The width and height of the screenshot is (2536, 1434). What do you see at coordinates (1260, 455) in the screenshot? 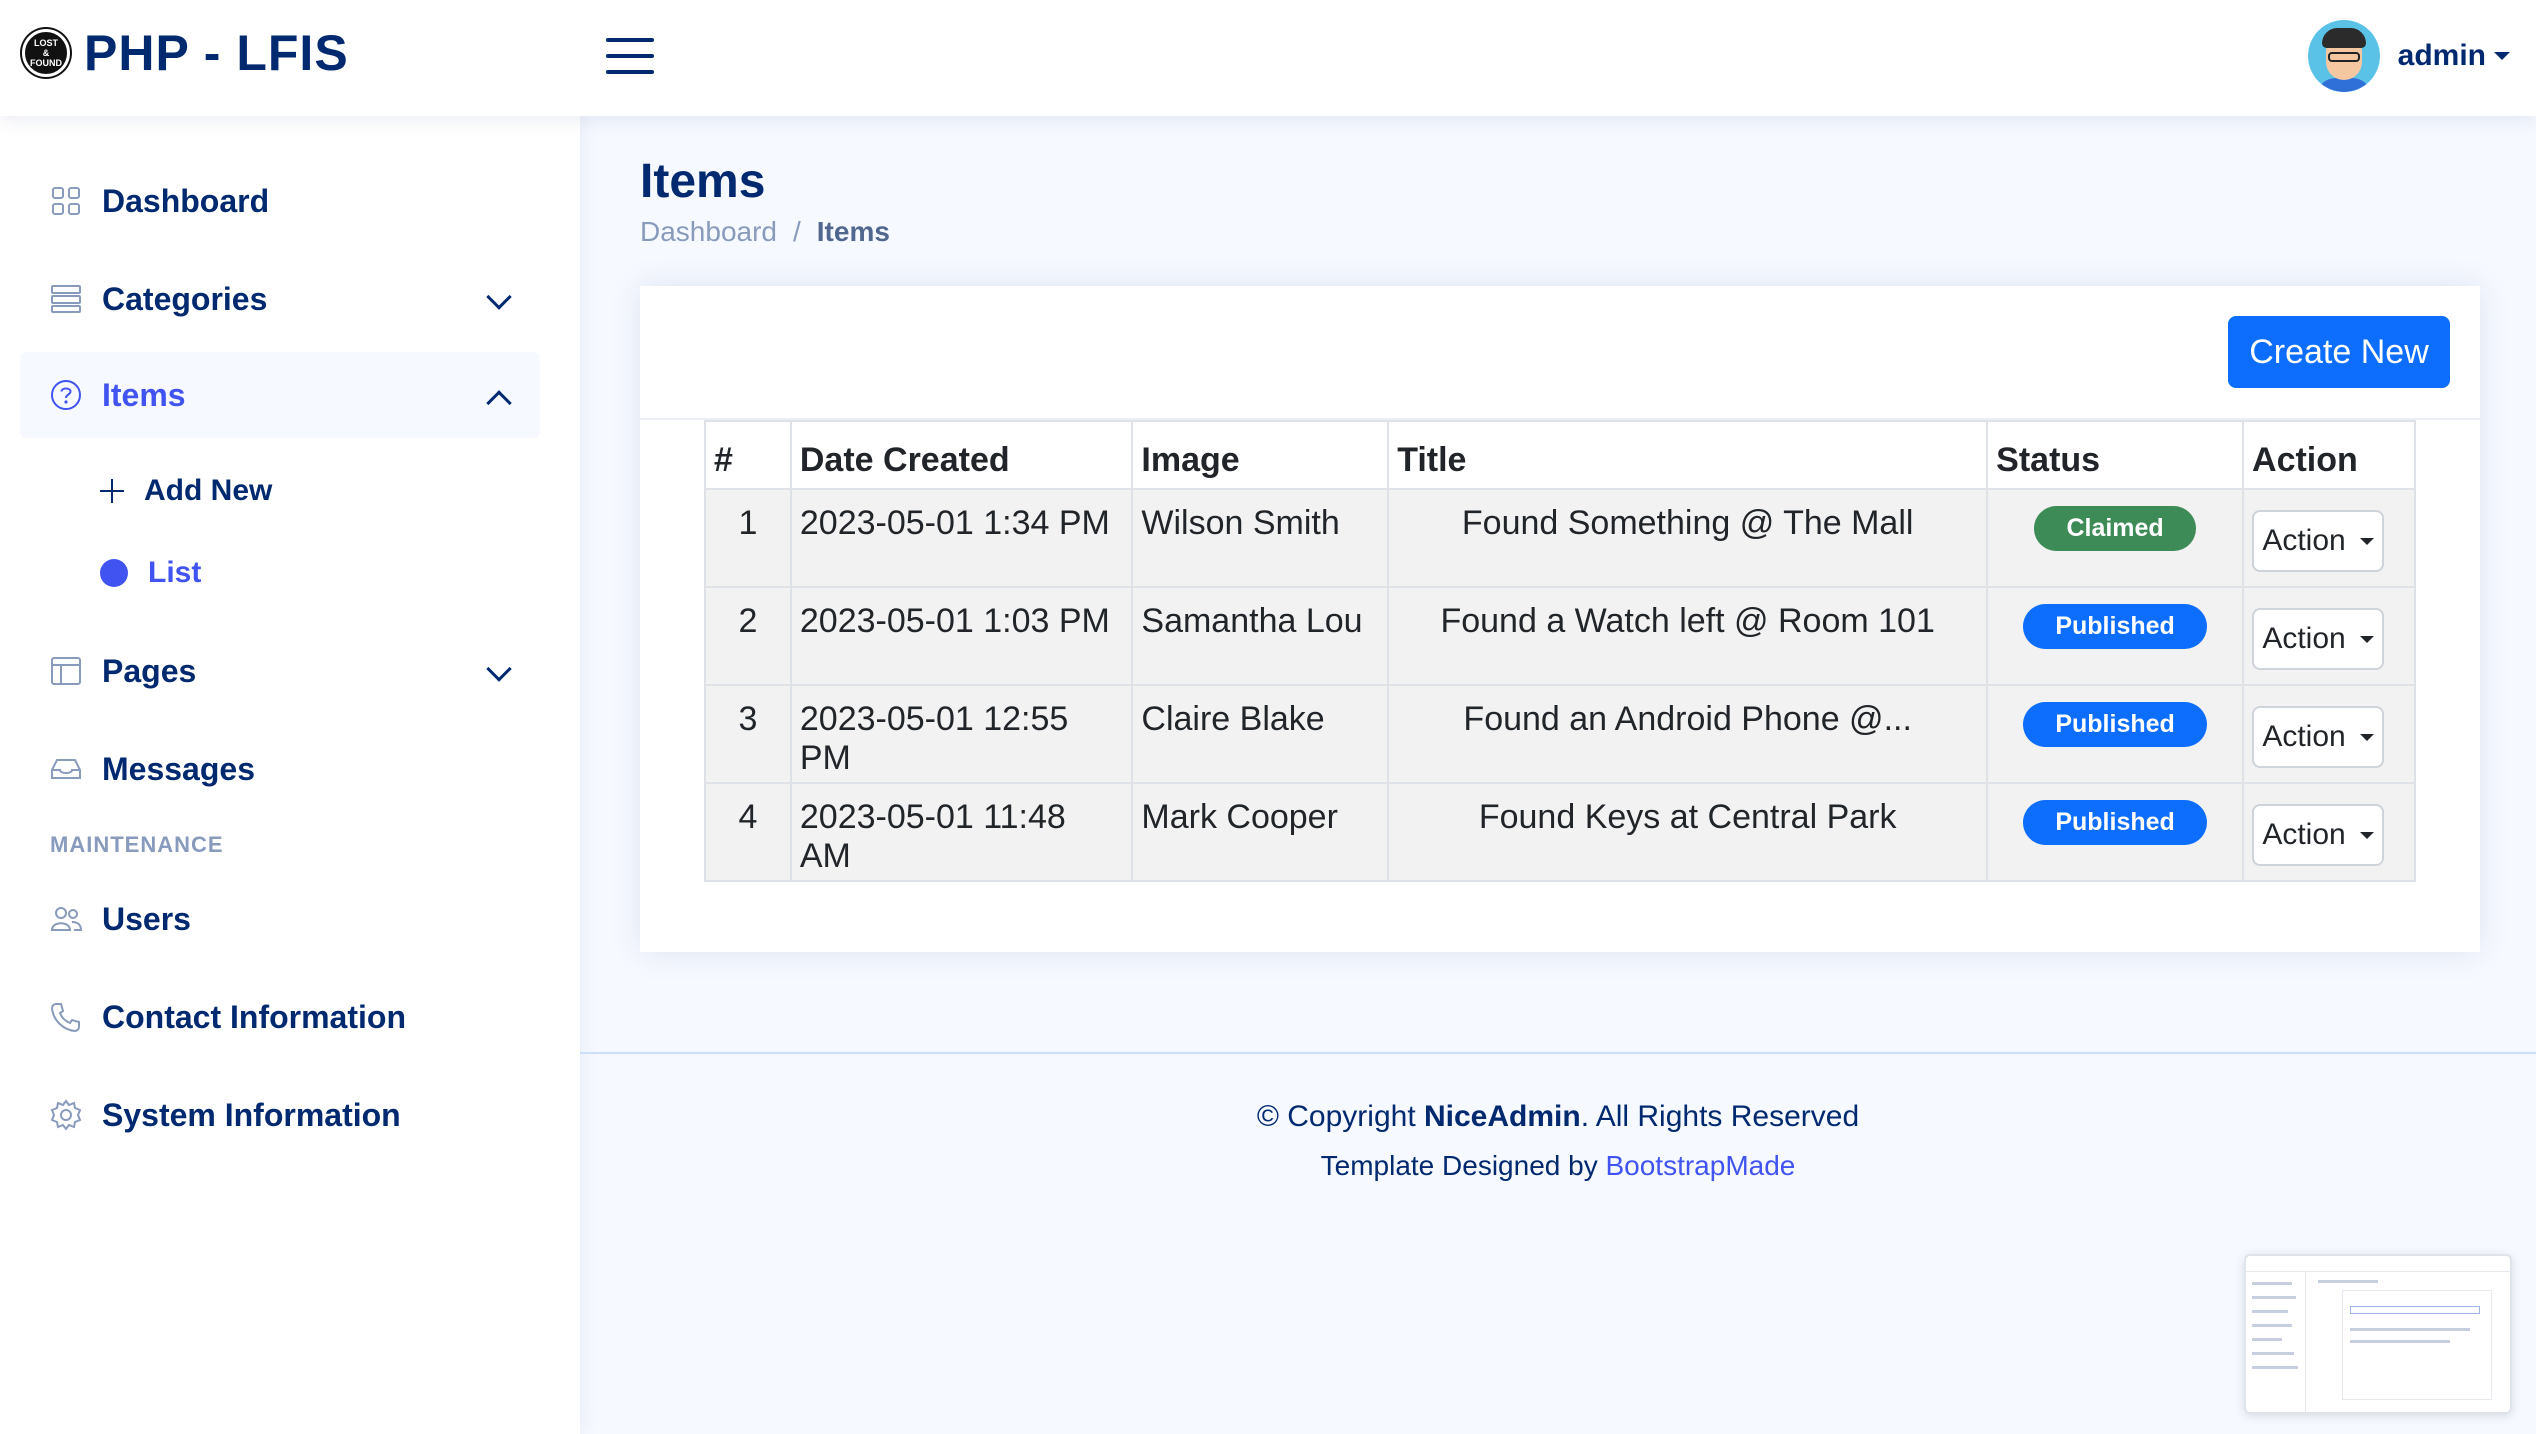
I see `column-header-image: Image` at bounding box center [1260, 455].